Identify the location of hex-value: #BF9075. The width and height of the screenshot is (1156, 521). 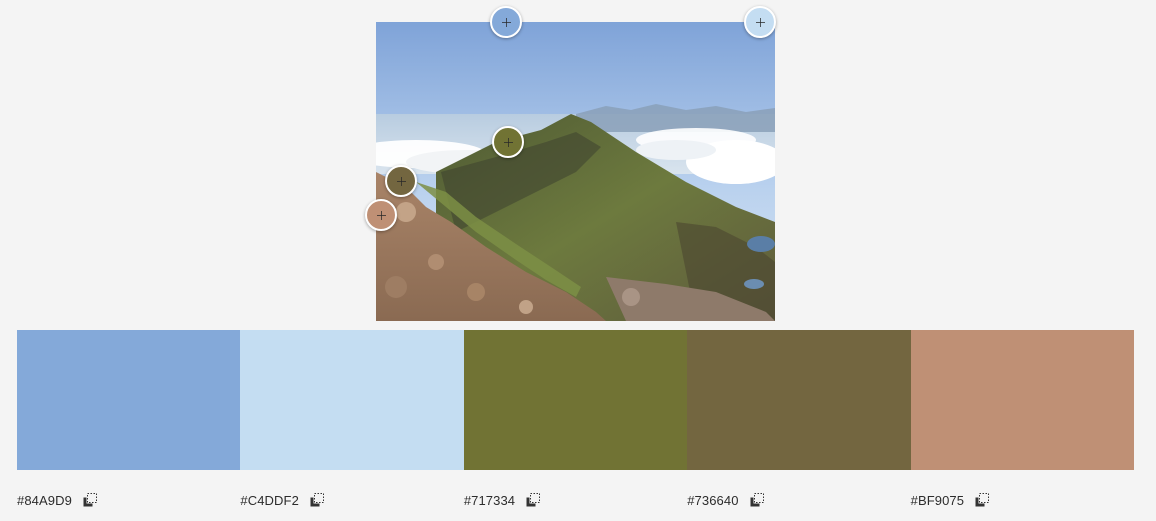
(937, 500).